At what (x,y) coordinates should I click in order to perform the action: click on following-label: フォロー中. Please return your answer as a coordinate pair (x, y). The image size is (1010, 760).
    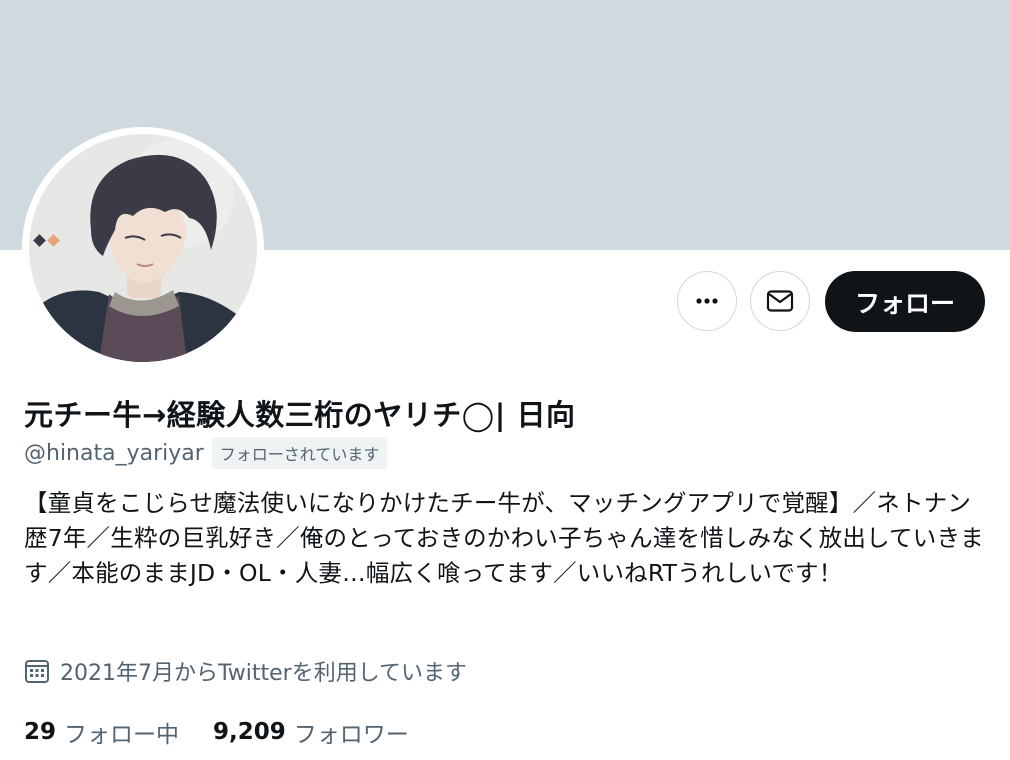
    Looking at the image, I should click on (122, 735).